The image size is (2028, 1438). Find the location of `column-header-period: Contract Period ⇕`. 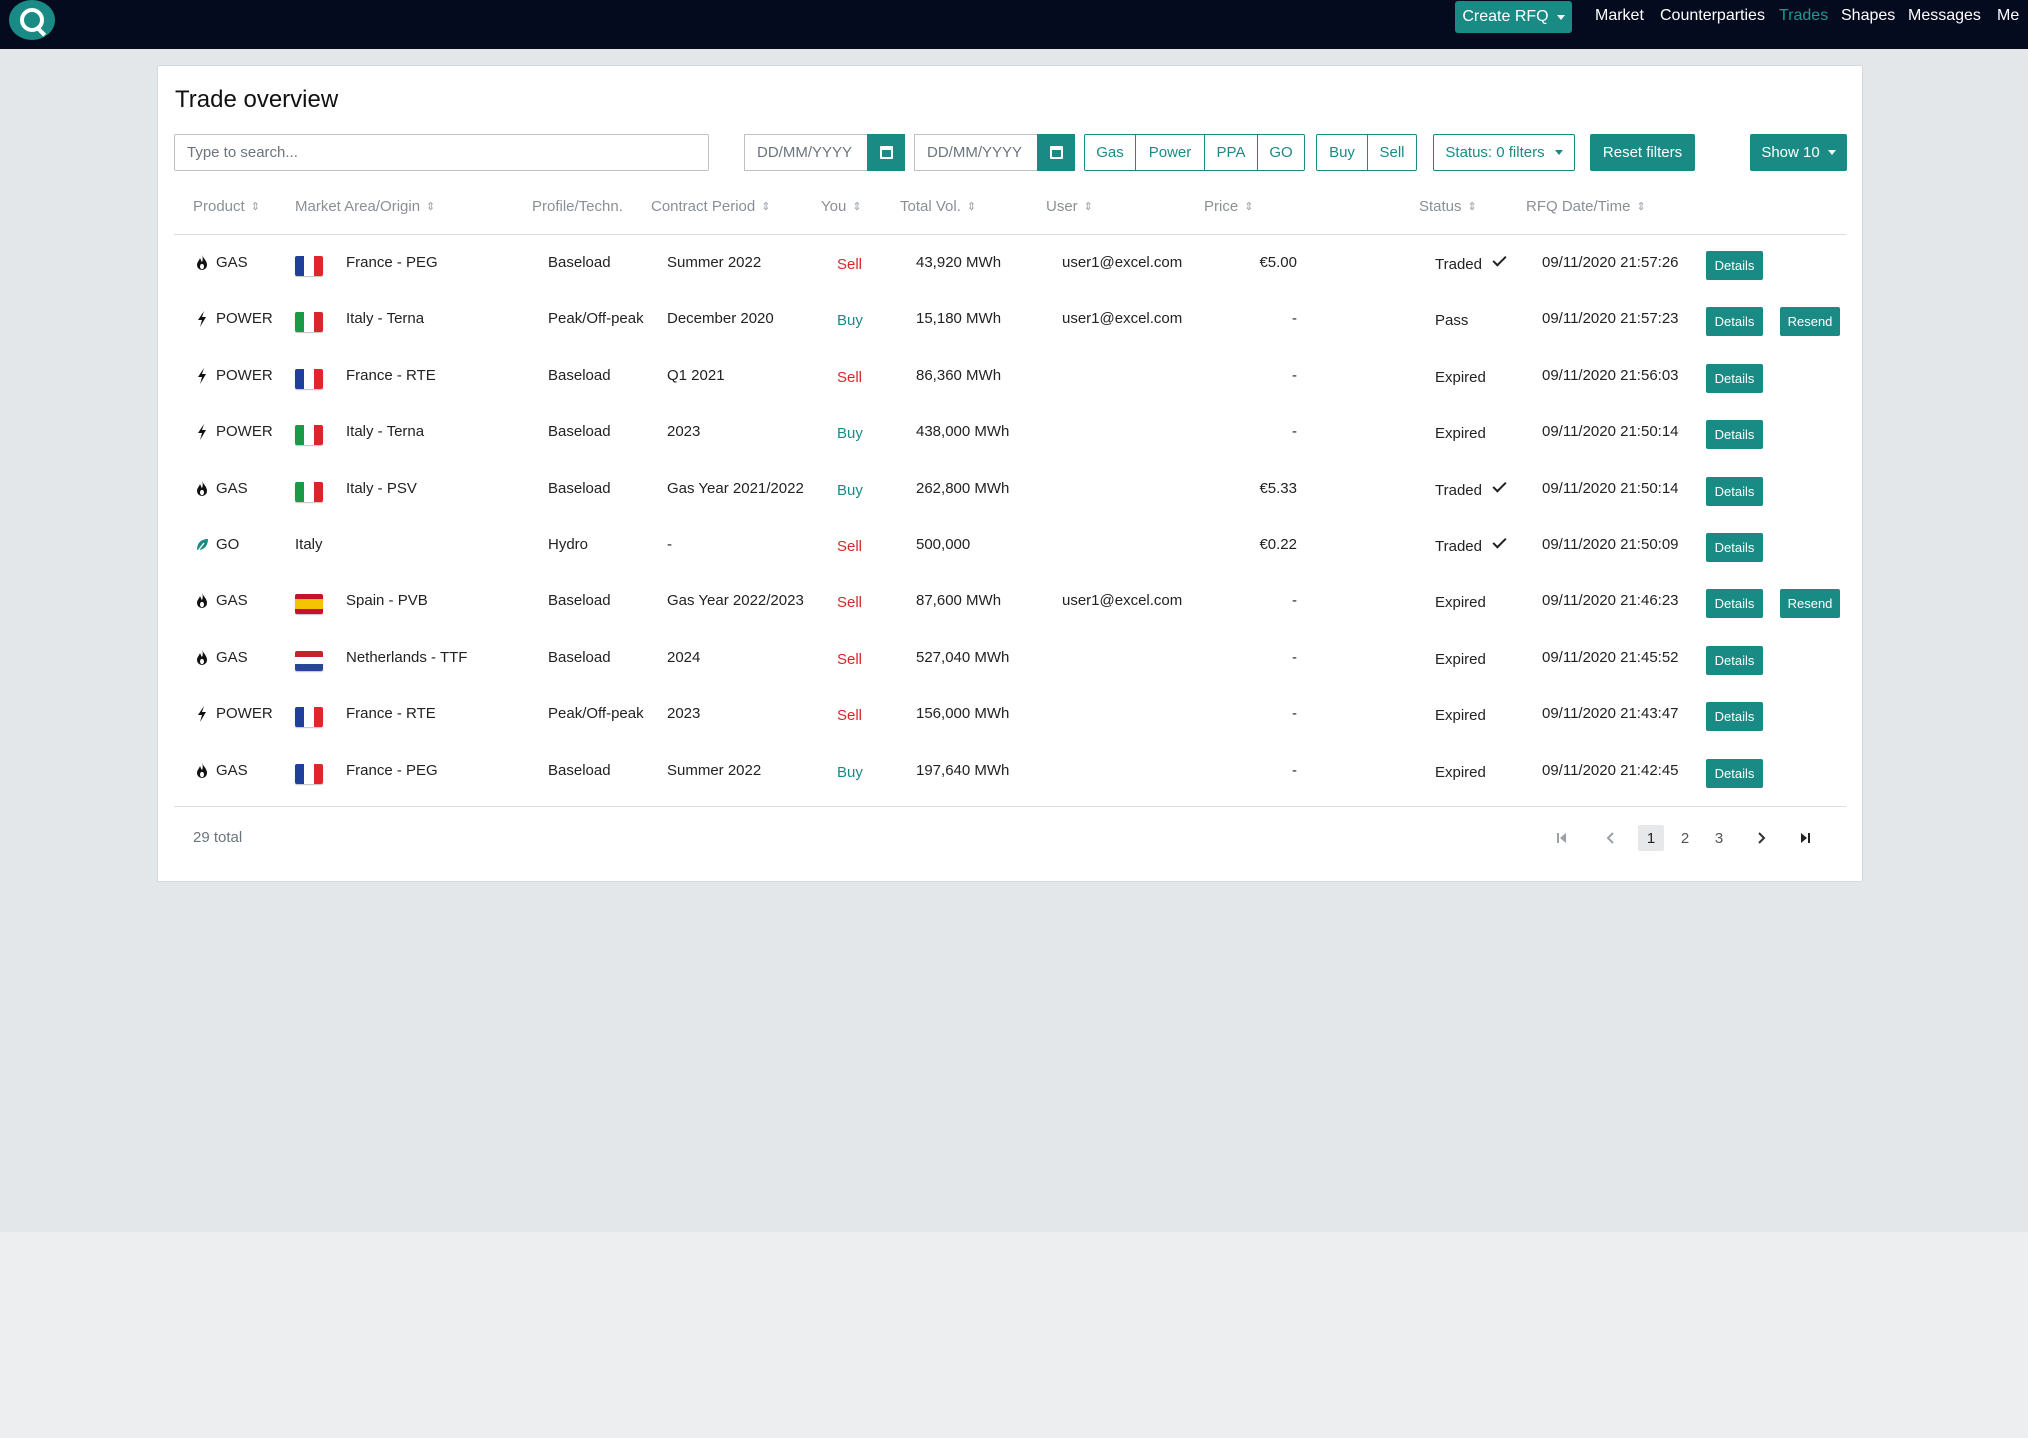

column-header-period: Contract Period ⇕ is located at coordinates (710, 206).